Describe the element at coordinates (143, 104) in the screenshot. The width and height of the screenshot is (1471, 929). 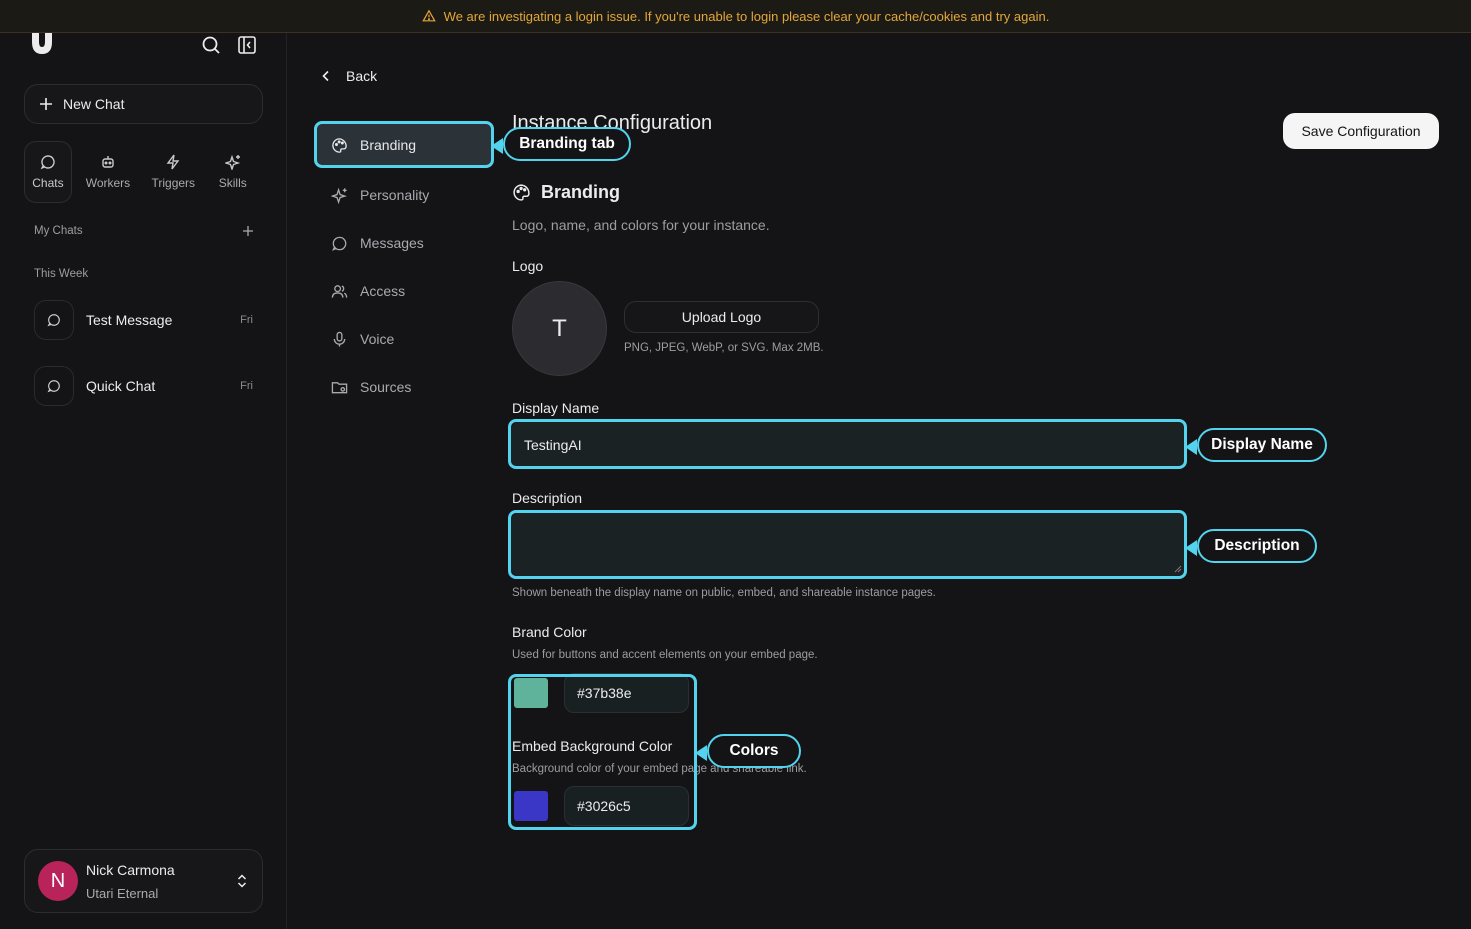
I see `new-chat-button: New Chat` at that location.